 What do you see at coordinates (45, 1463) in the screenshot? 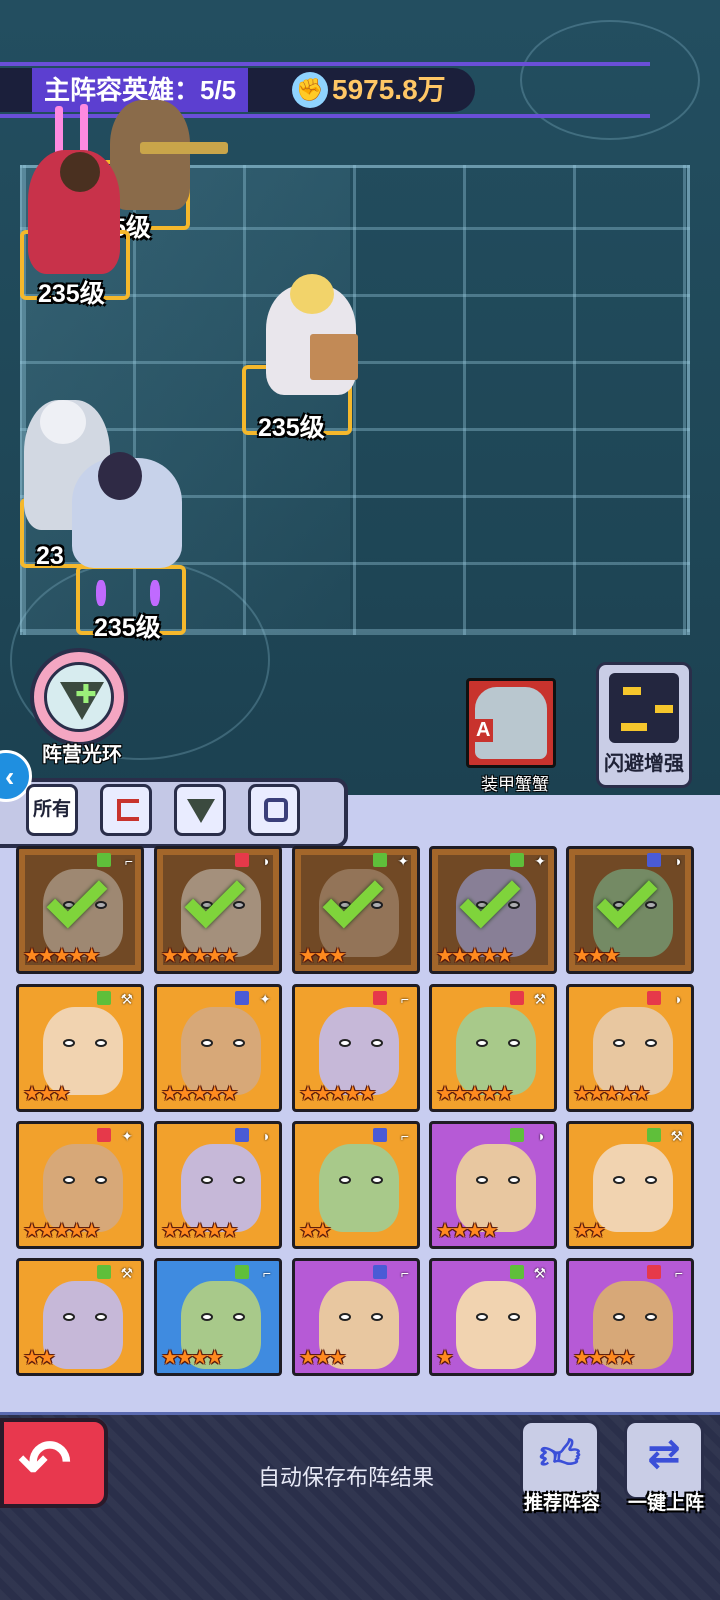
I see `back-arrow-icon: ↶` at bounding box center [45, 1463].